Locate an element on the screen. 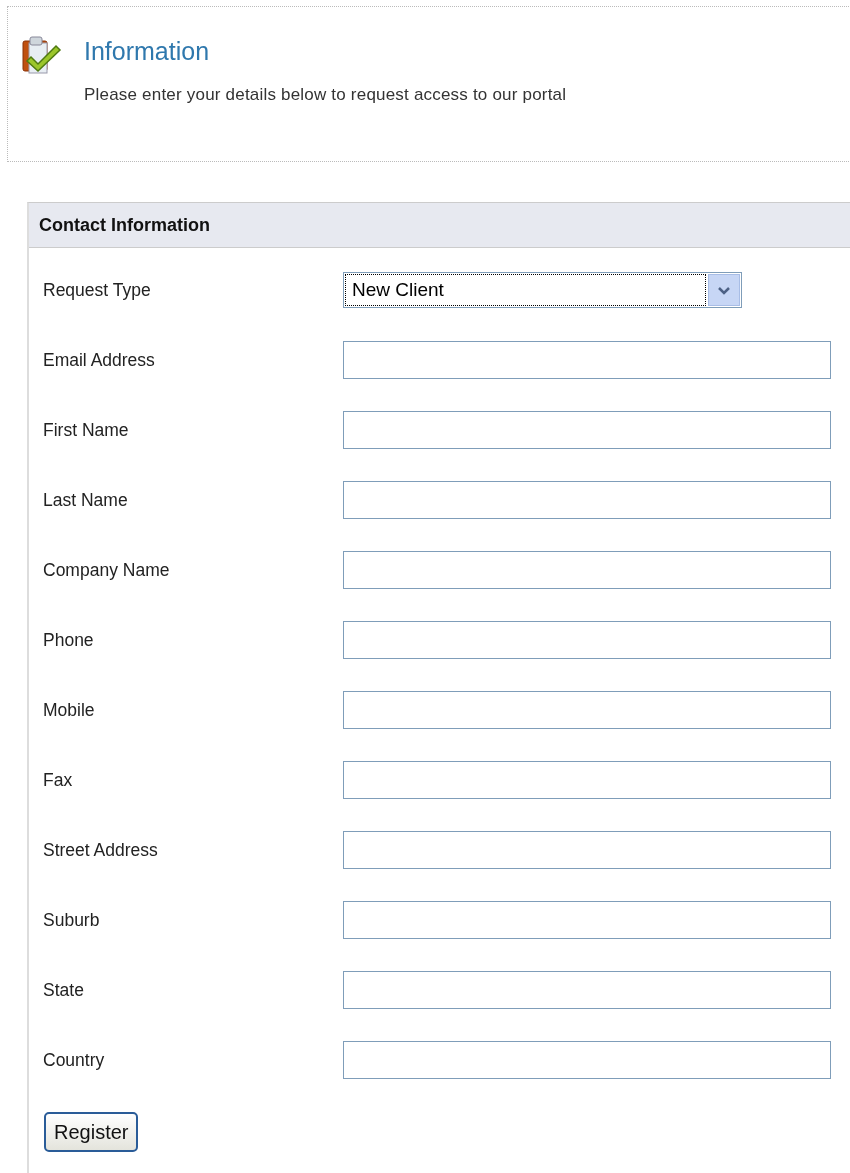  field-label: Country is located at coordinates (74, 1060).